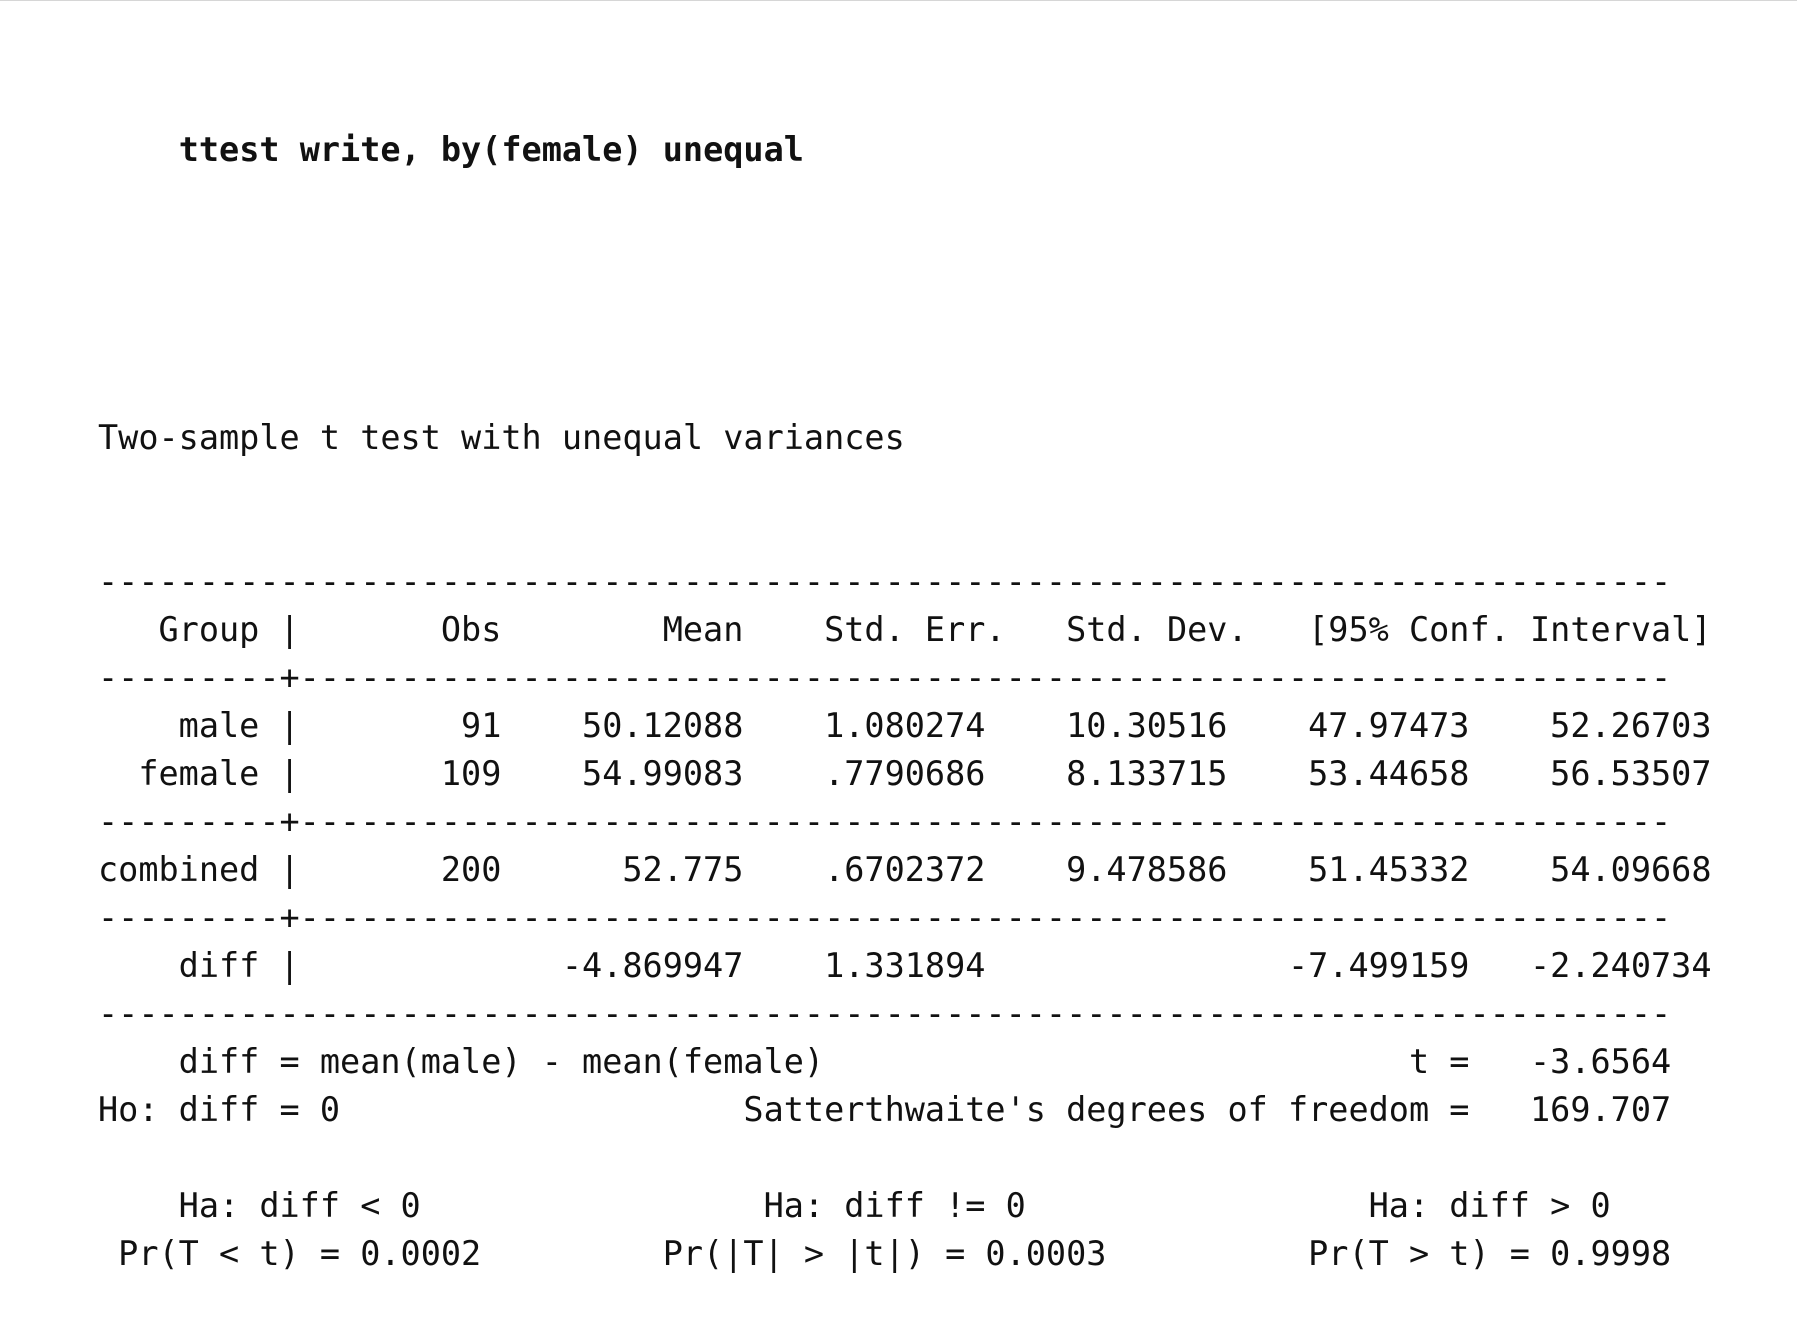 This screenshot has height=1326, width=1797. What do you see at coordinates (905, 150) in the screenshot?
I see `command-line: ttest write, by(female) unequal` at bounding box center [905, 150].